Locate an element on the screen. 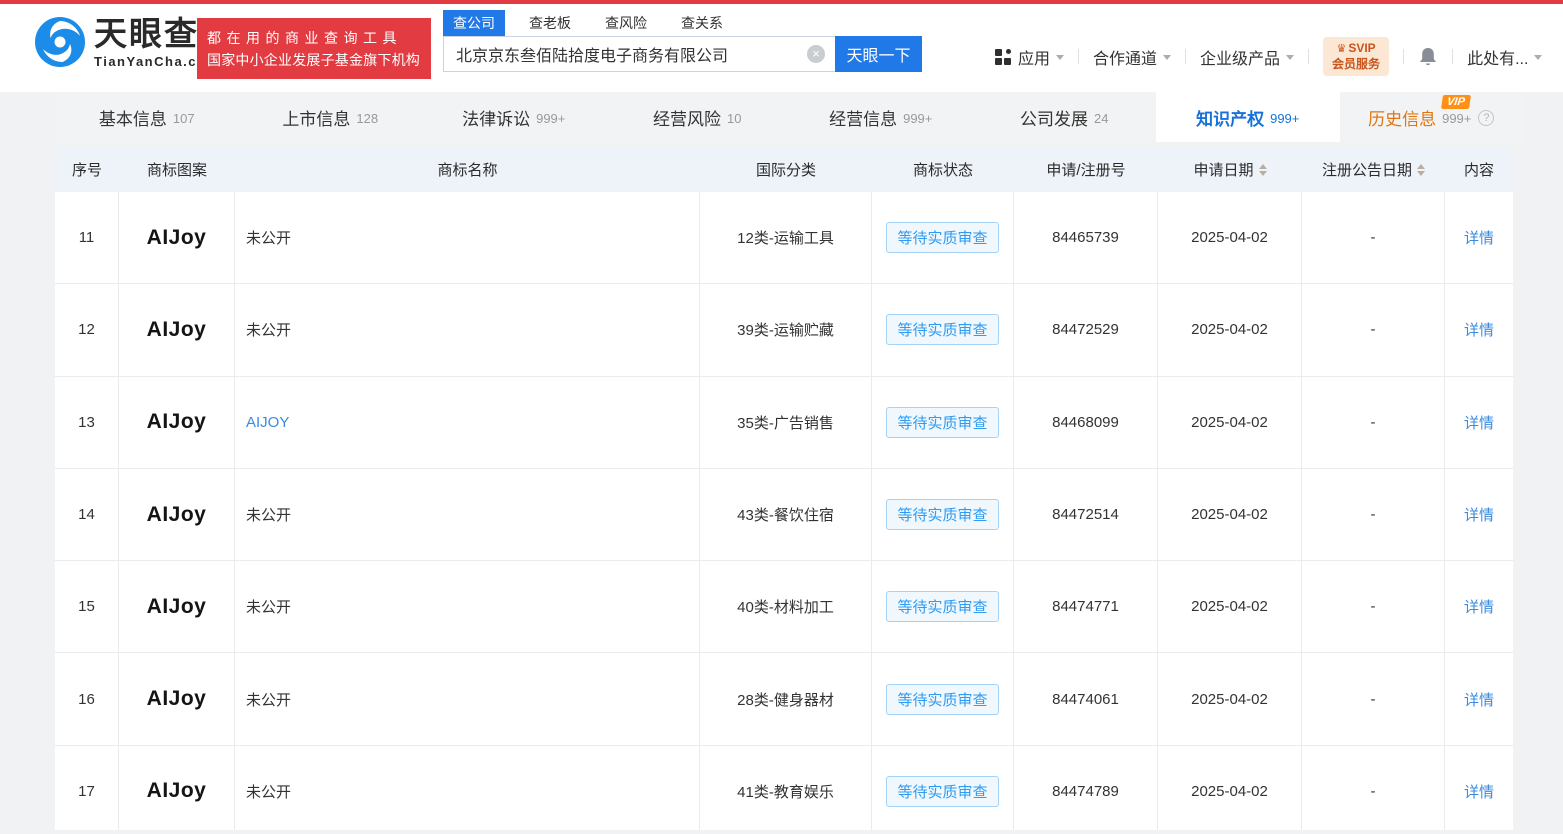 The height and width of the screenshot is (834, 1563). trademark-name: AIJOY is located at coordinates (467, 422).